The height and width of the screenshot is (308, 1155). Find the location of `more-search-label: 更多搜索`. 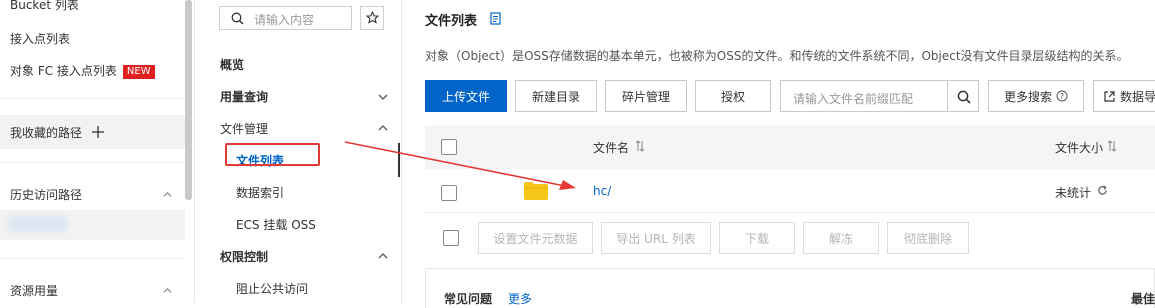

more-search-label: 更多搜索 is located at coordinates (1027, 96).